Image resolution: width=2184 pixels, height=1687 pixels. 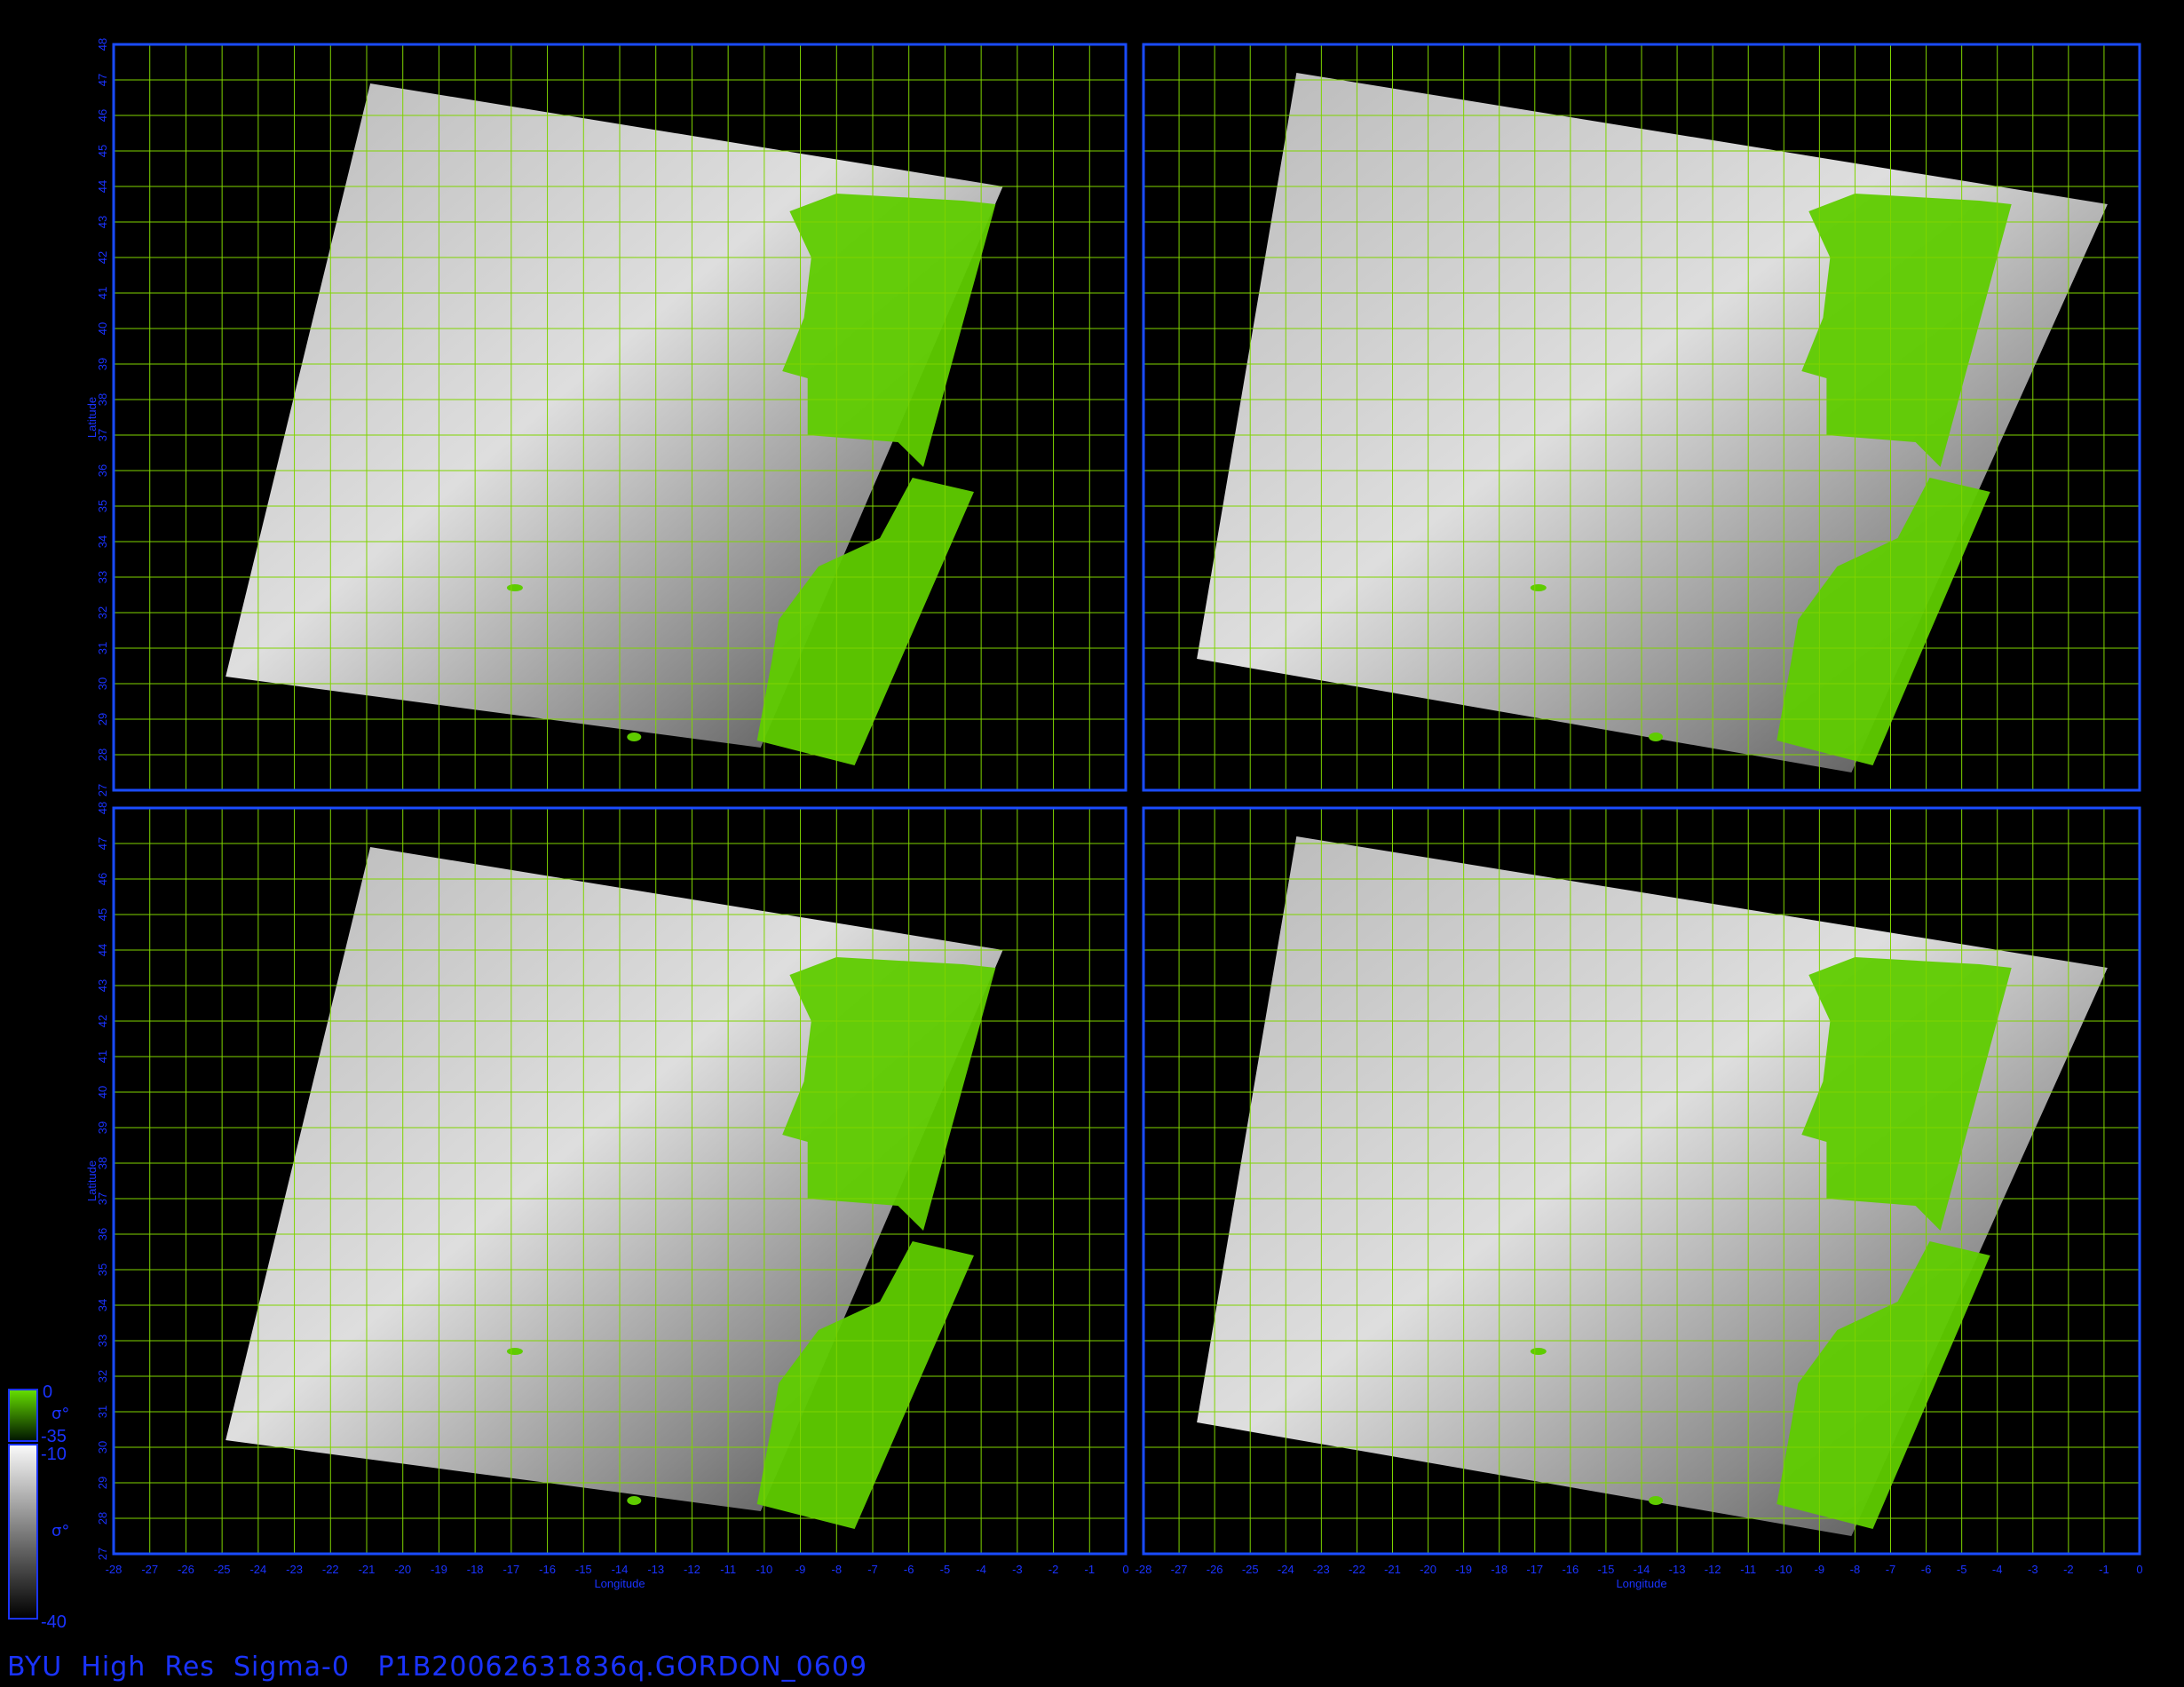 What do you see at coordinates (102, 1305) in the screenshot?
I see `y-tick-label: 34` at bounding box center [102, 1305].